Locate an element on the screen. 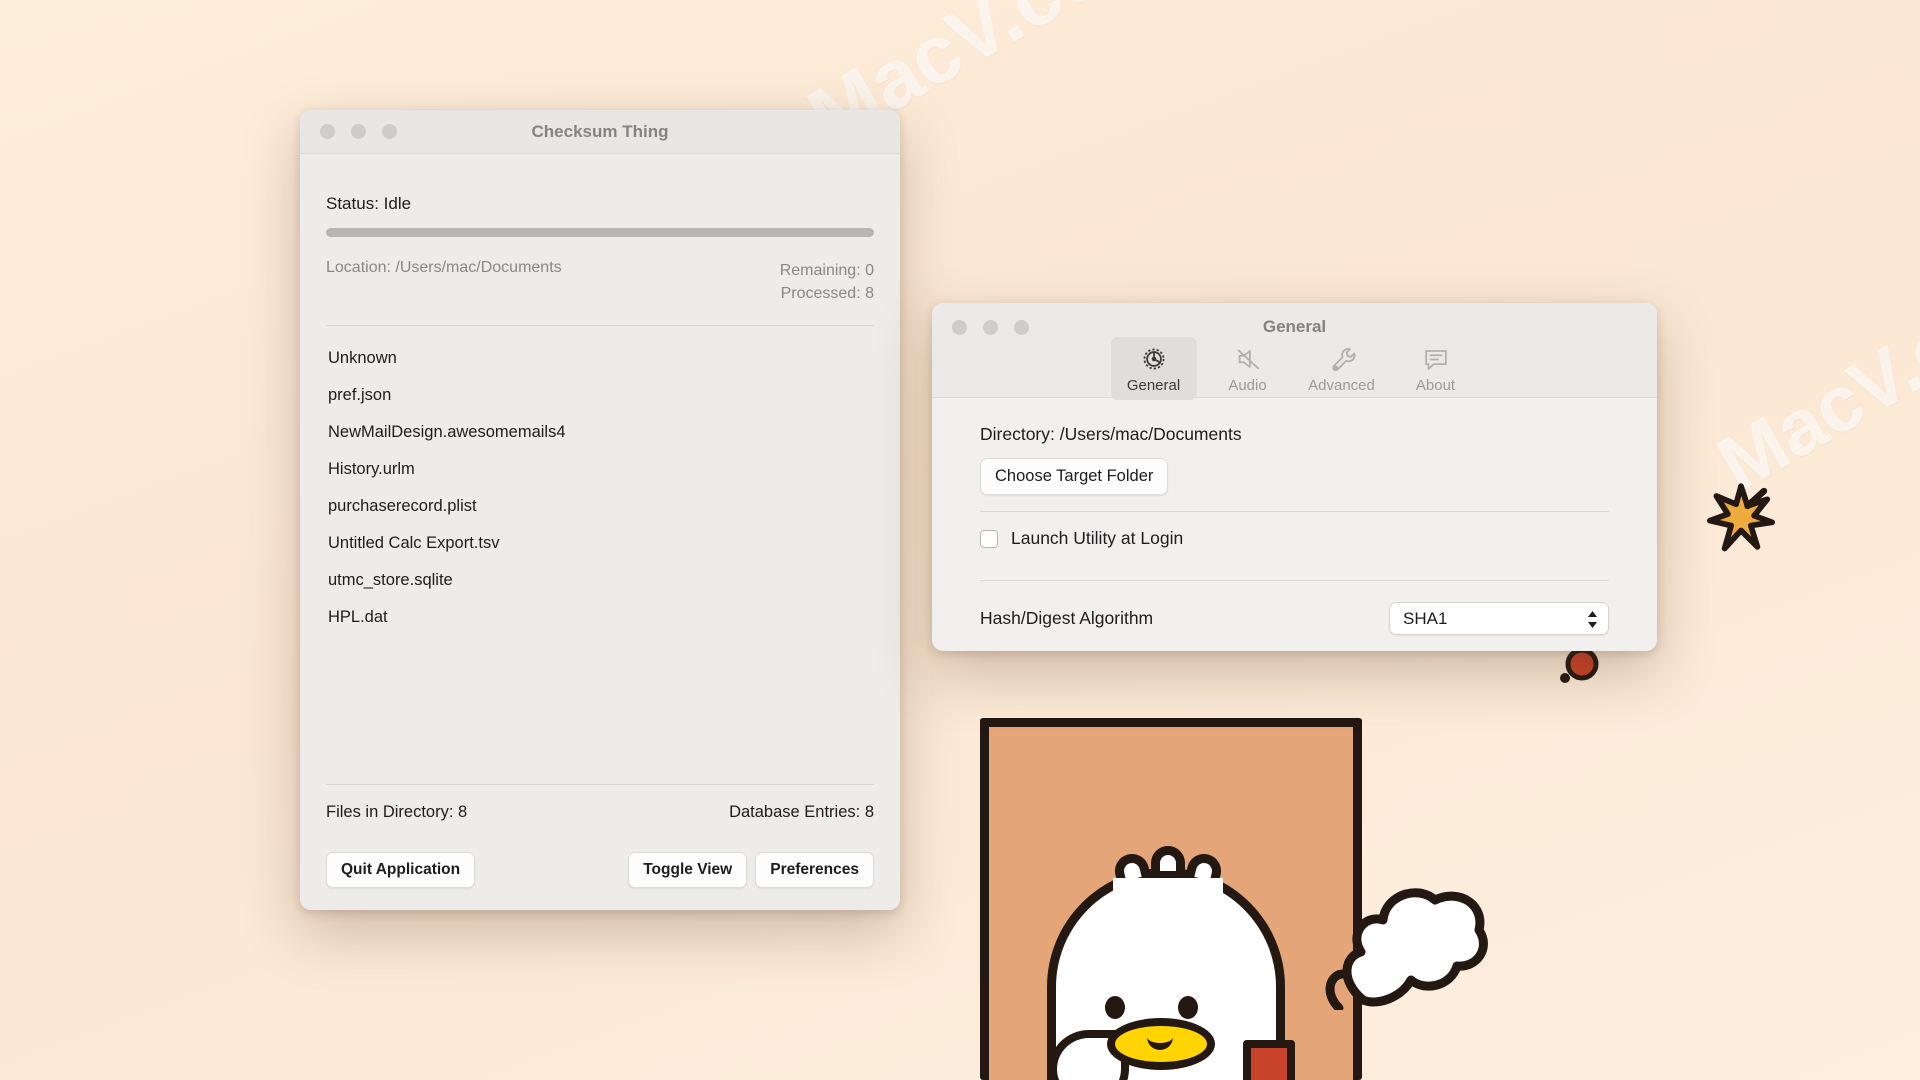 The height and width of the screenshot is (1080, 1920). list-item: purchaserecord.plist is located at coordinates (600, 506).